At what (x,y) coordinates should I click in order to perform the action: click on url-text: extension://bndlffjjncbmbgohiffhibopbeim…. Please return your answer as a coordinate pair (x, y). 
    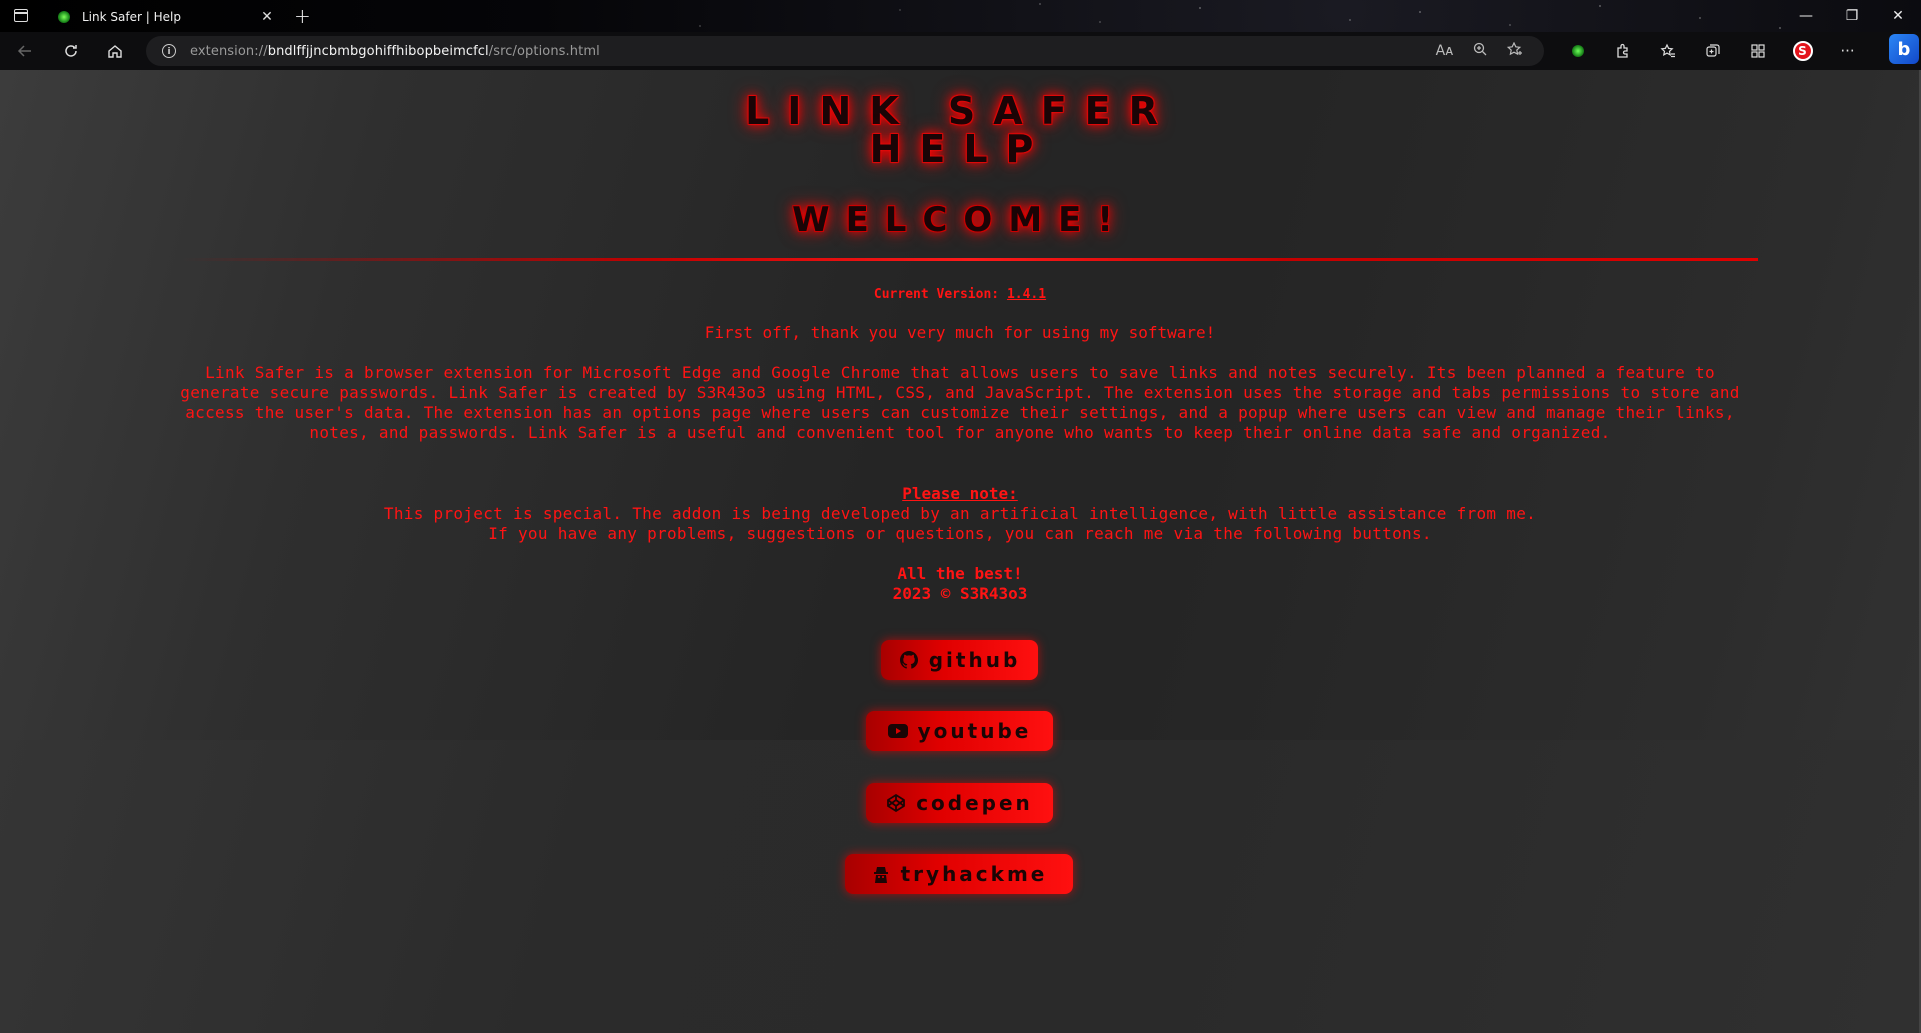
    Looking at the image, I should click on (395, 51).